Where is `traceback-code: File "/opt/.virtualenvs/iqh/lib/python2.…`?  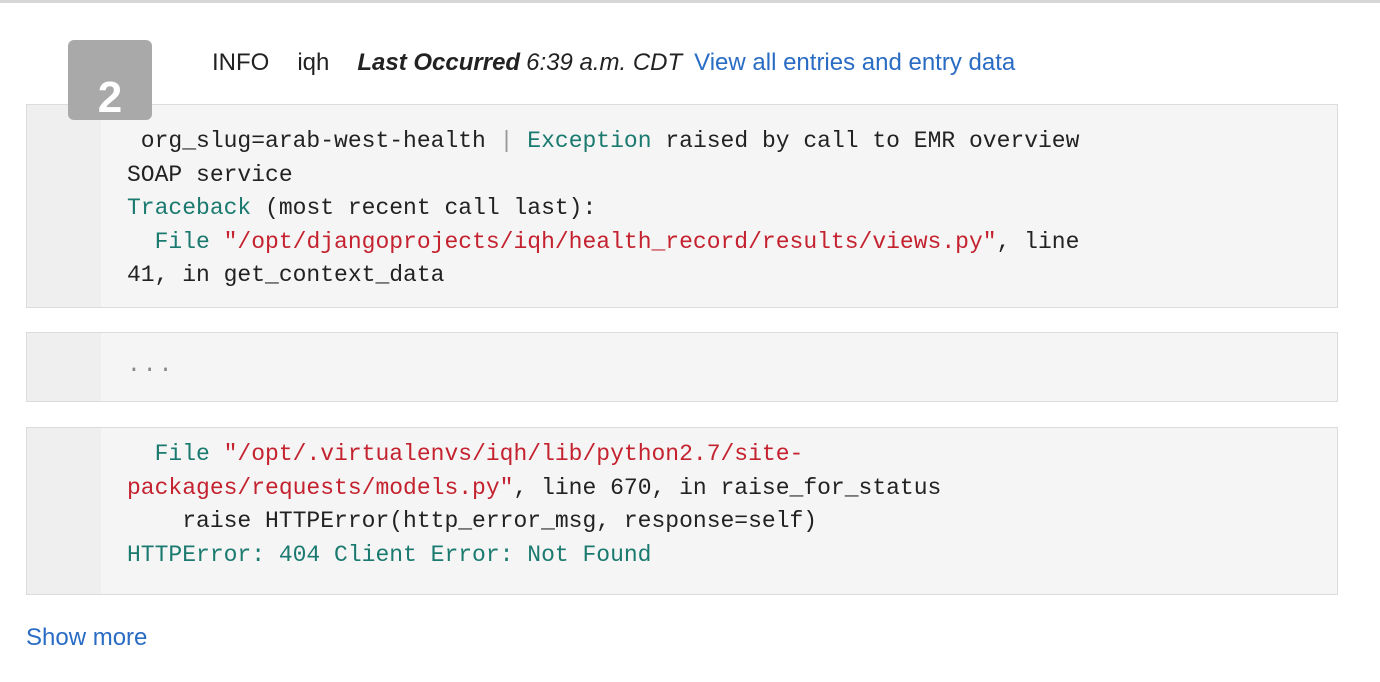
traceback-code: File "/opt/.virtualenvs/iqh/lib/python2.… is located at coordinates (534, 504).